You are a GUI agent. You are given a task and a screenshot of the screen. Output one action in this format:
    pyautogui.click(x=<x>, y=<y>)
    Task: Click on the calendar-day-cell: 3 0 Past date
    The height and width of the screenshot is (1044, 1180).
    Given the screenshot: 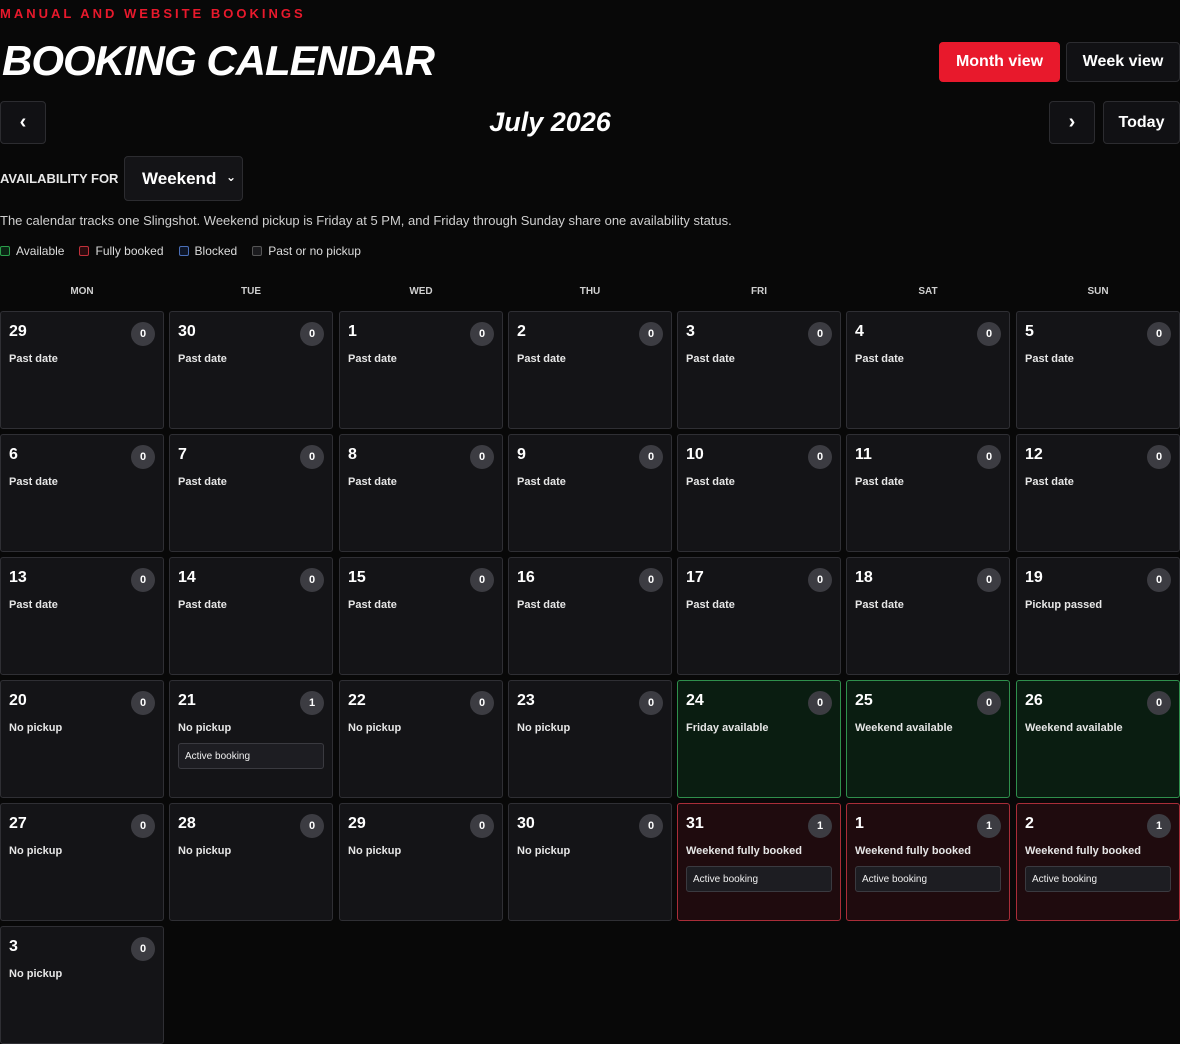 What is the action you would take?
    pyautogui.click(x=759, y=370)
    